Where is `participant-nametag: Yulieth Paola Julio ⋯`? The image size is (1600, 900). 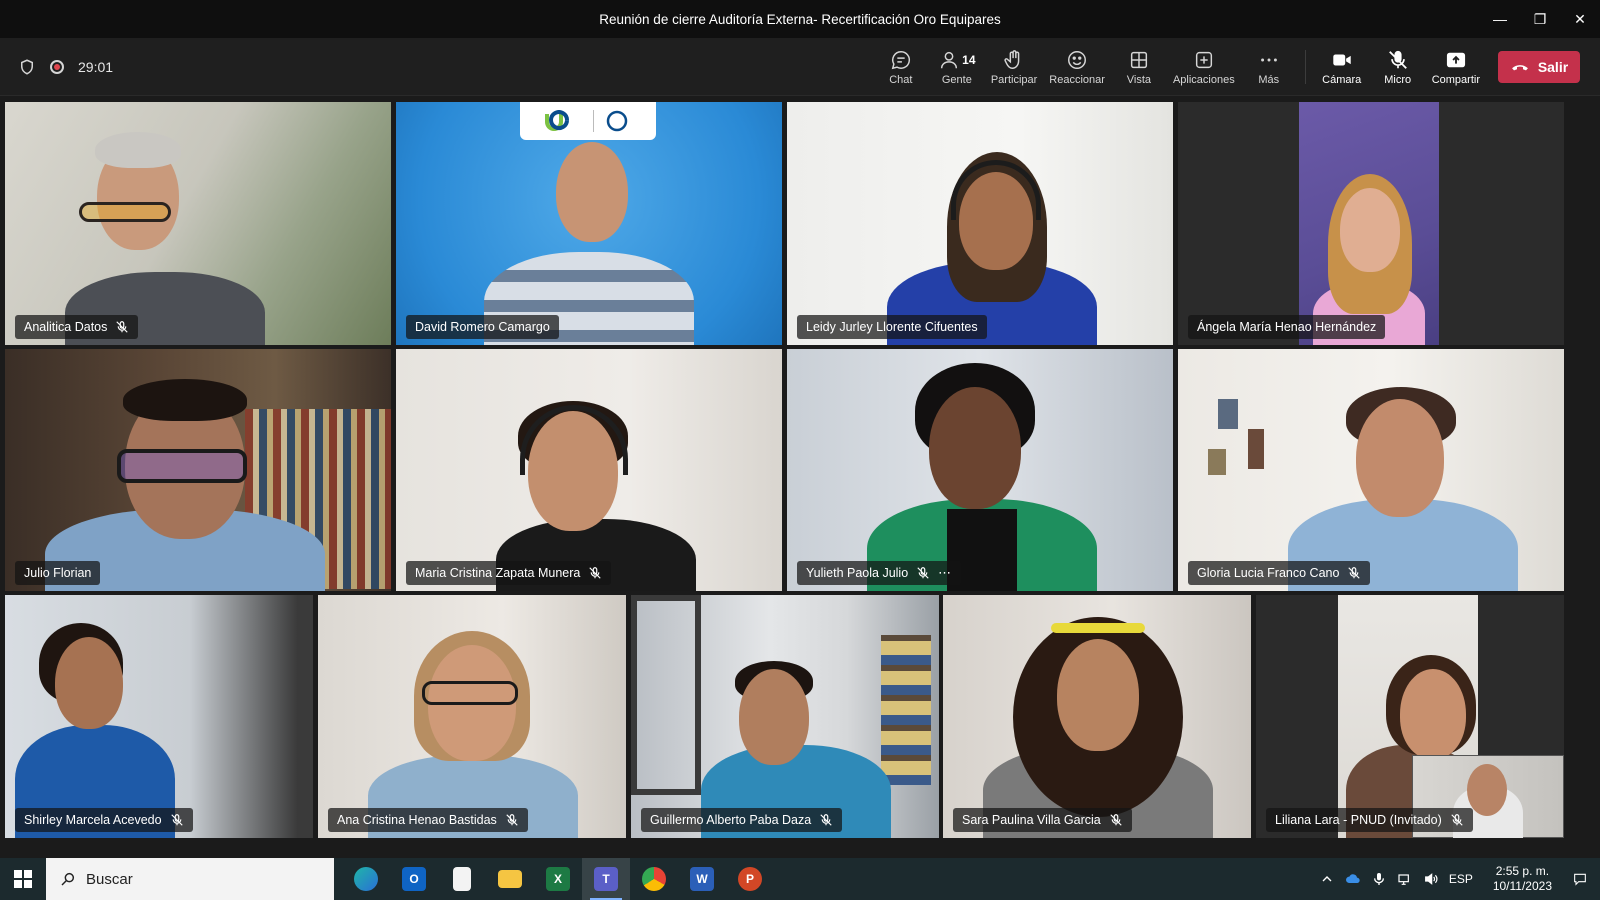 participant-nametag: Yulieth Paola Julio ⋯ is located at coordinates (879, 573).